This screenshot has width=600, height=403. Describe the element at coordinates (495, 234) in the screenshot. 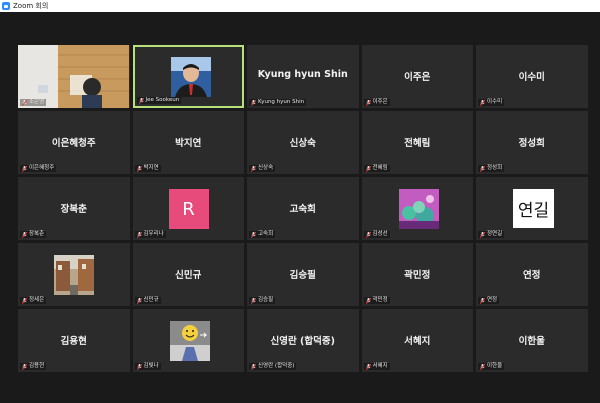

I see `participant-label: 정연길` at that location.